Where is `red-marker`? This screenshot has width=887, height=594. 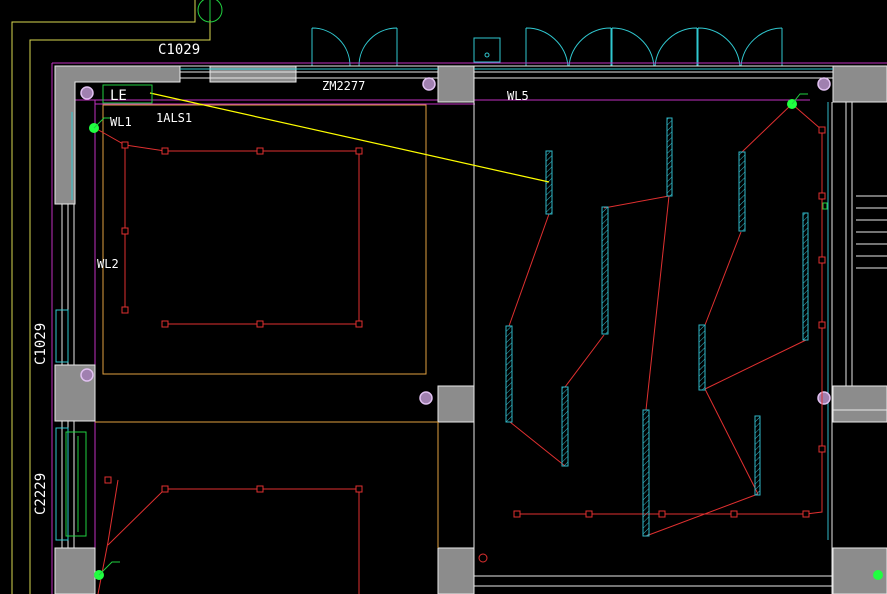
red-marker is located at coordinates (483, 558).